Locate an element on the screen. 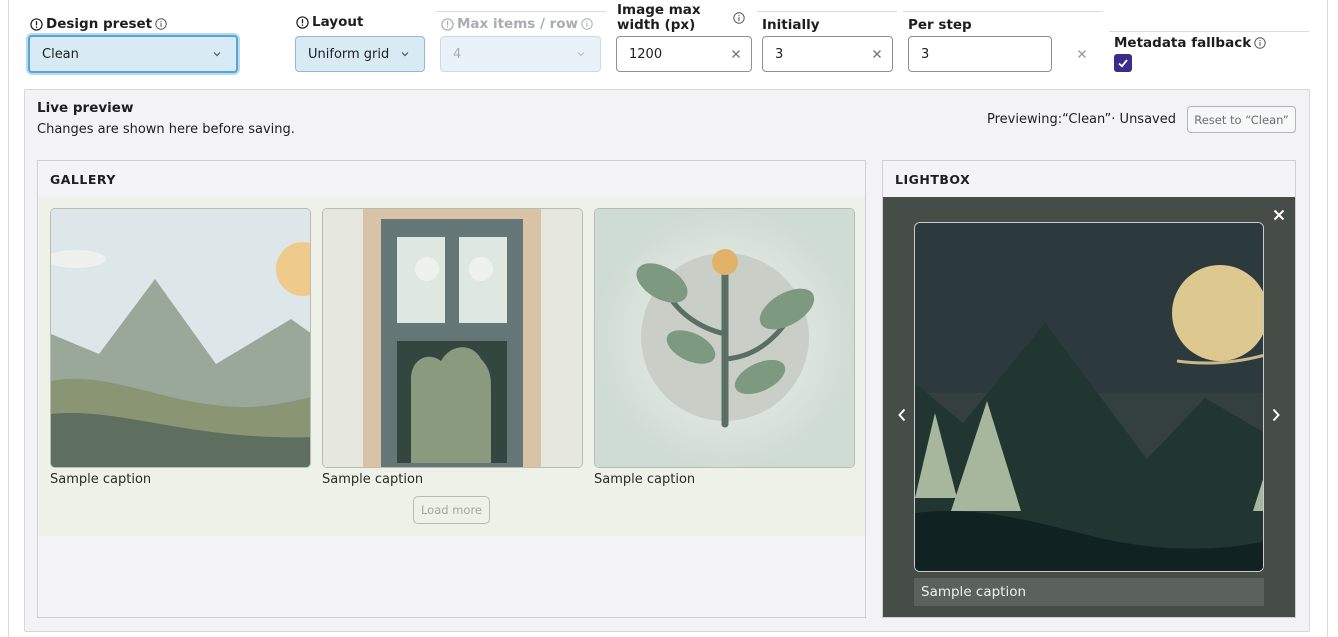 Image resolution: width=1338 pixels, height=637 pixels. lightbox-caption: Sample caption is located at coordinates (1089, 592).